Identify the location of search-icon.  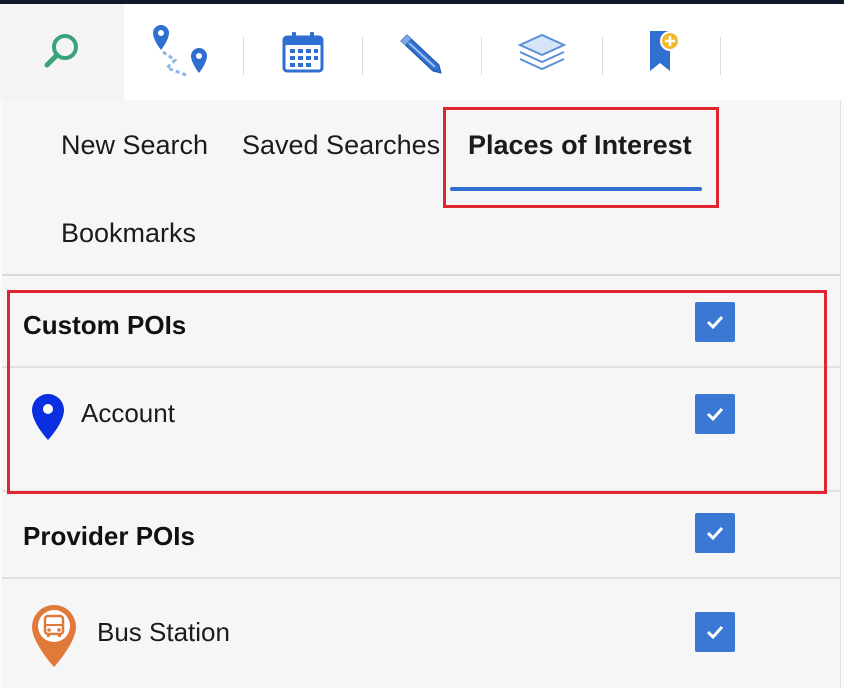
(61, 51).